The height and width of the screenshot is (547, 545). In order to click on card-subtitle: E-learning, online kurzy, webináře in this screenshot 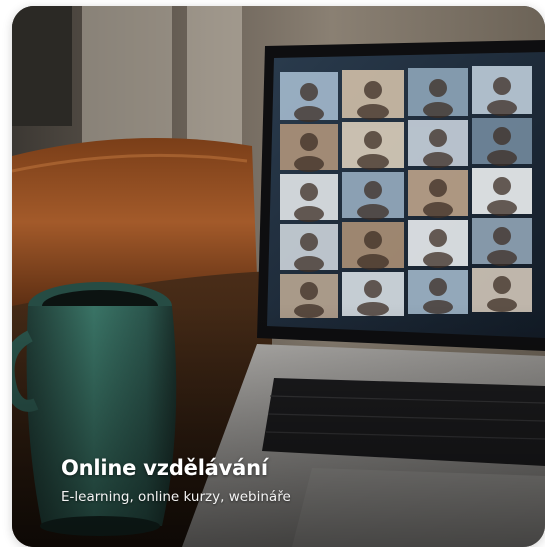, I will do `click(176, 497)`.